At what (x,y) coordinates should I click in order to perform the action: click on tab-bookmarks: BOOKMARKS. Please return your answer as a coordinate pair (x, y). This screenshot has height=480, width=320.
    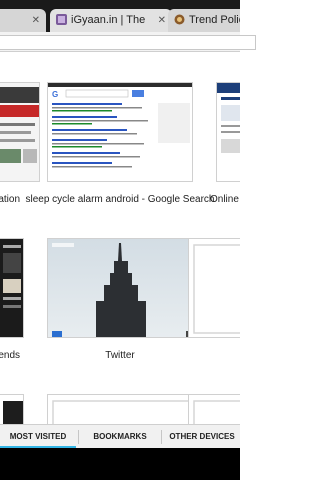
    Looking at the image, I should click on (120, 437).